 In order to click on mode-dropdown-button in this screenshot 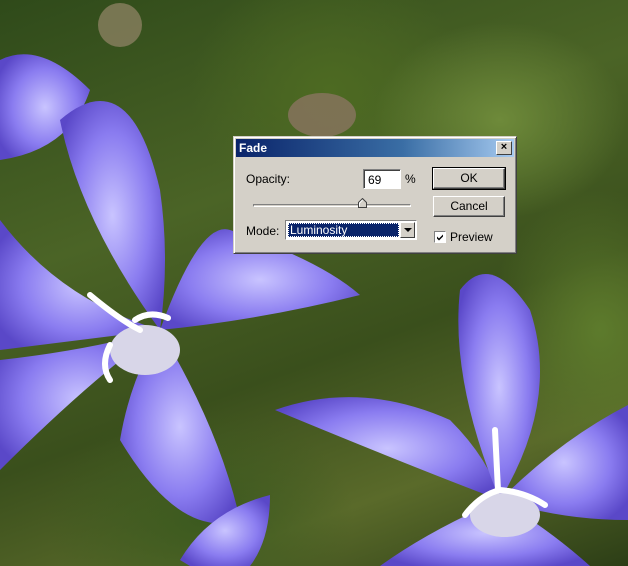, I will do `click(407, 230)`.